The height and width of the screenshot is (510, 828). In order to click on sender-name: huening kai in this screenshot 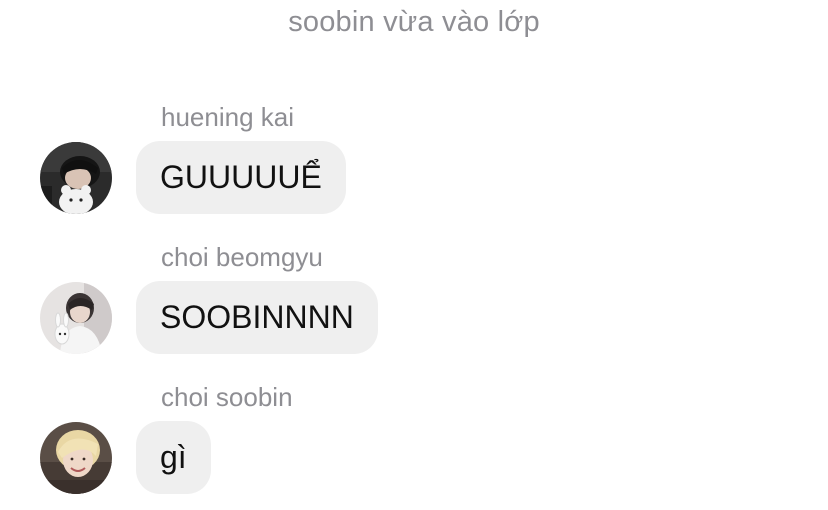, I will do `click(227, 117)`.